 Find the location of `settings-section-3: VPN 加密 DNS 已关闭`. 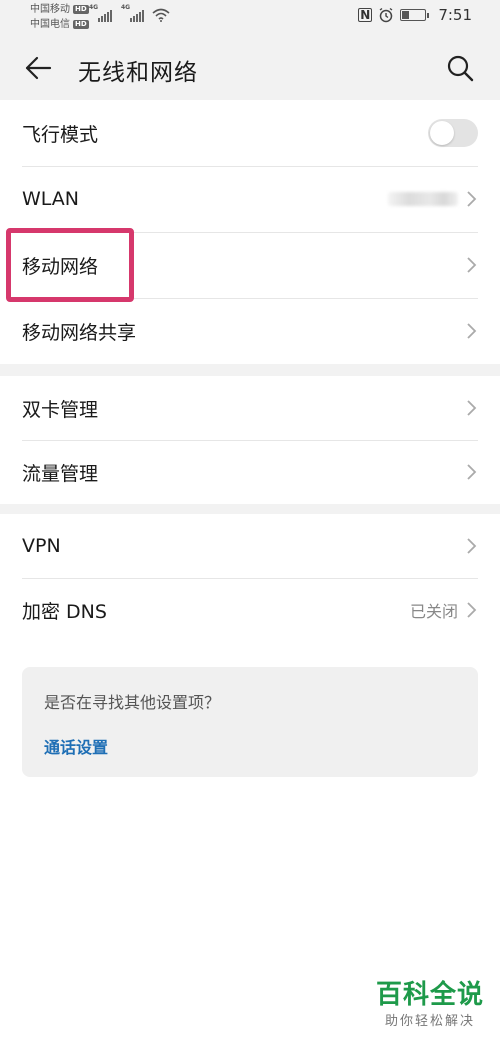

settings-section-3: VPN 加密 DNS 已关闭 is located at coordinates (250, 578).